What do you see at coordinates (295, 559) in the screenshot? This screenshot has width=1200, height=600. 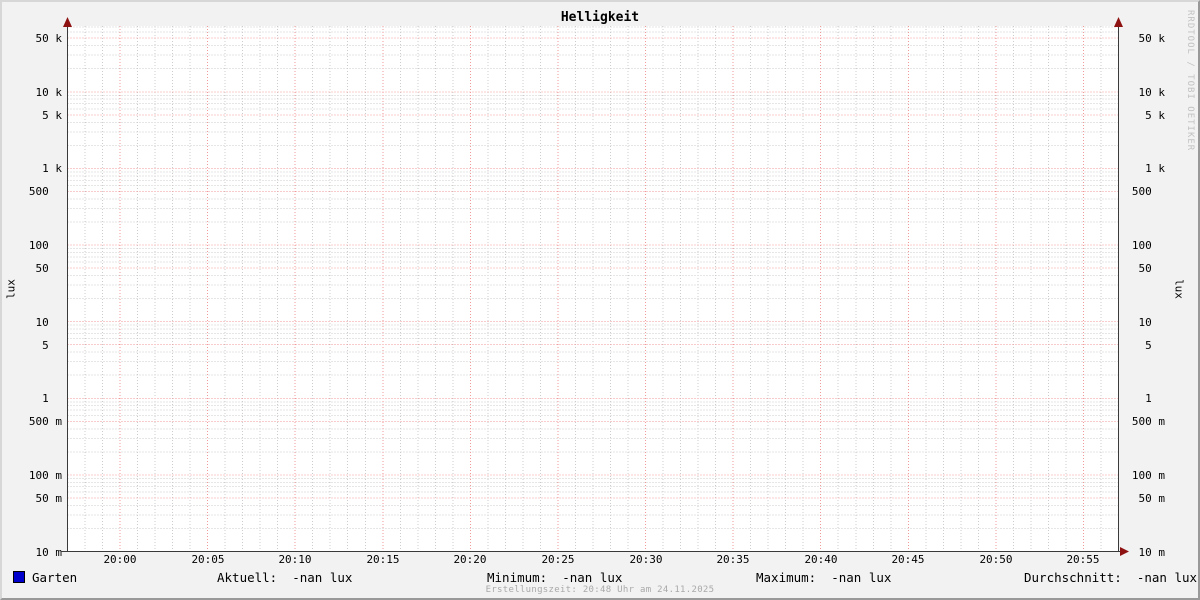 I see `x-tick-label: 20:10` at bounding box center [295, 559].